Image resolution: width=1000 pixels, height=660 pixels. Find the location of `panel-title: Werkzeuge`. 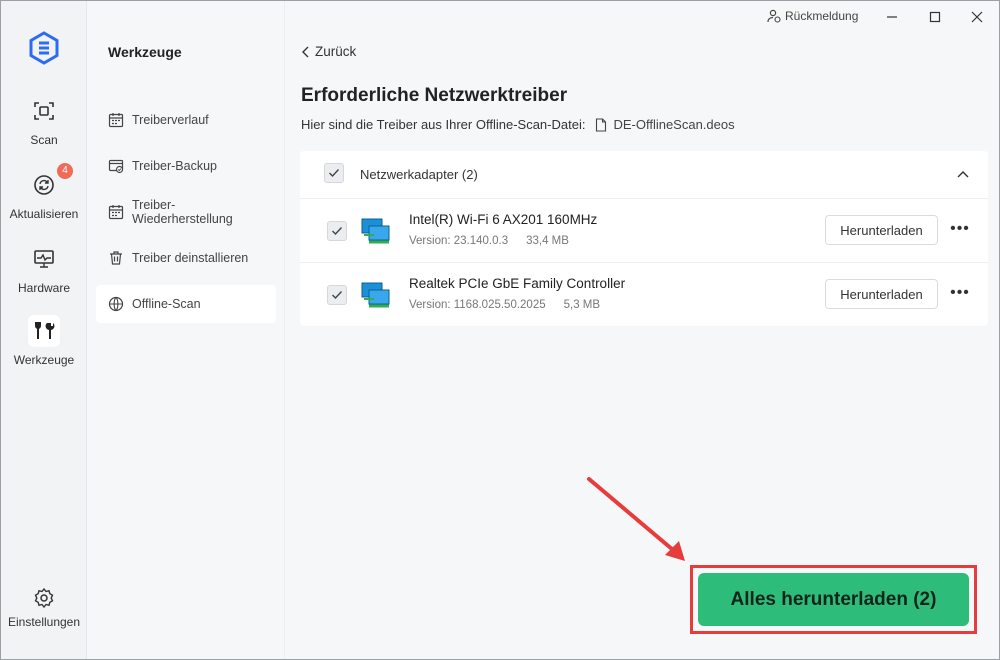

panel-title: Werkzeuge is located at coordinates (145, 52).